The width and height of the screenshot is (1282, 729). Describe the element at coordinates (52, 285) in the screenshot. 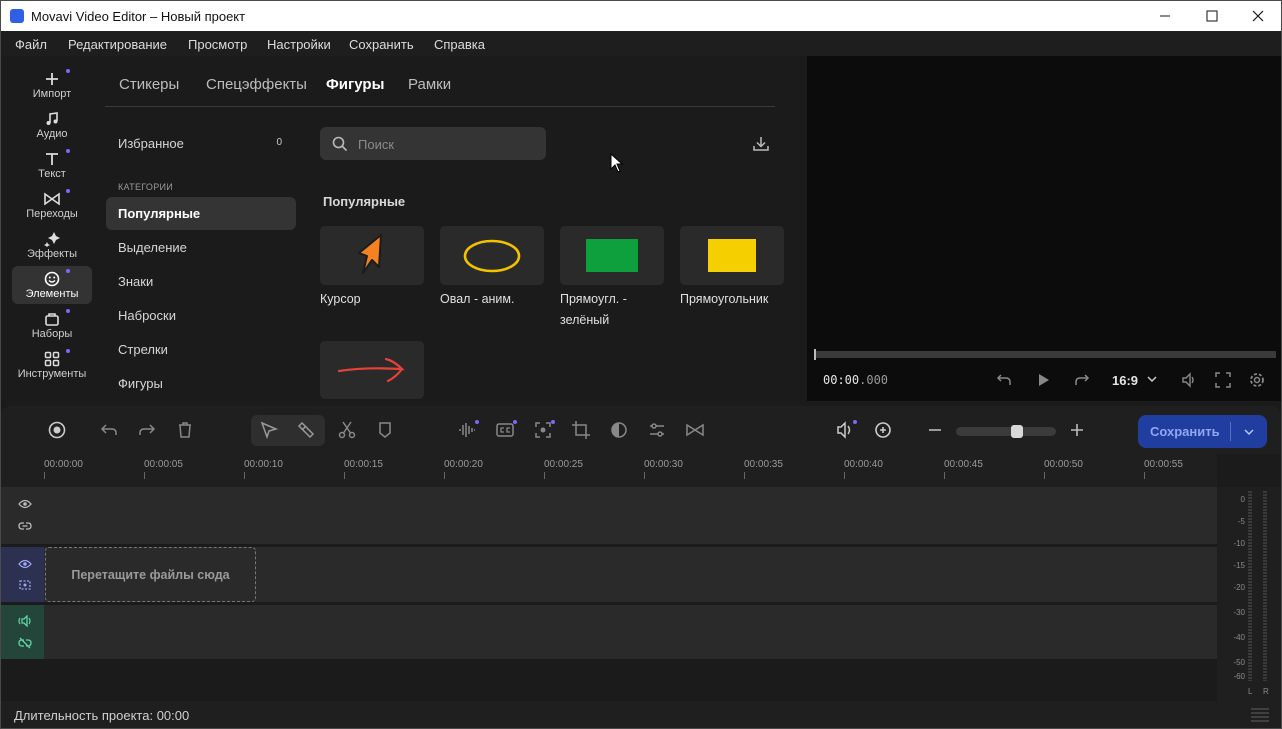

I see `rail-elements: Элементы` at that location.